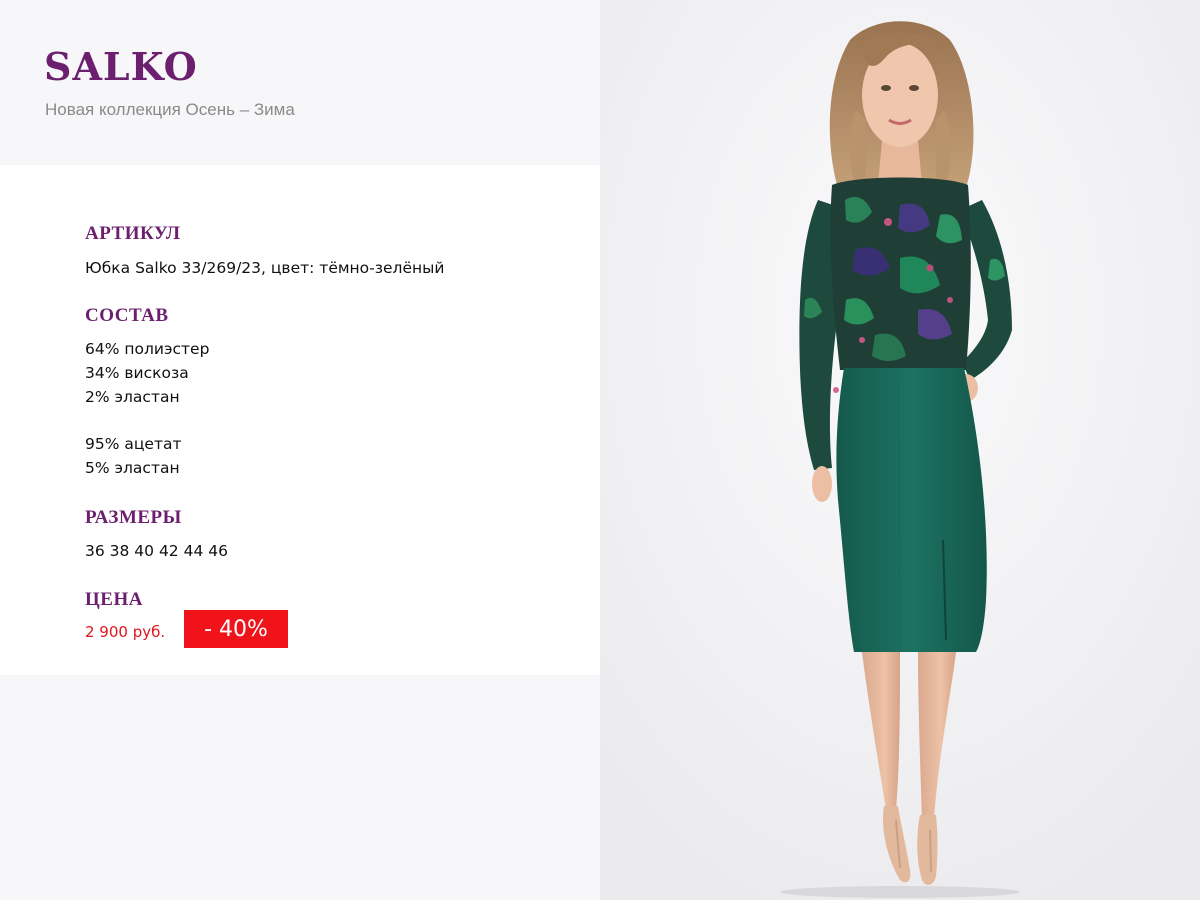  What do you see at coordinates (133, 456) in the screenshot?
I see `composition-list-2: 95% ацетат 5% эластан` at bounding box center [133, 456].